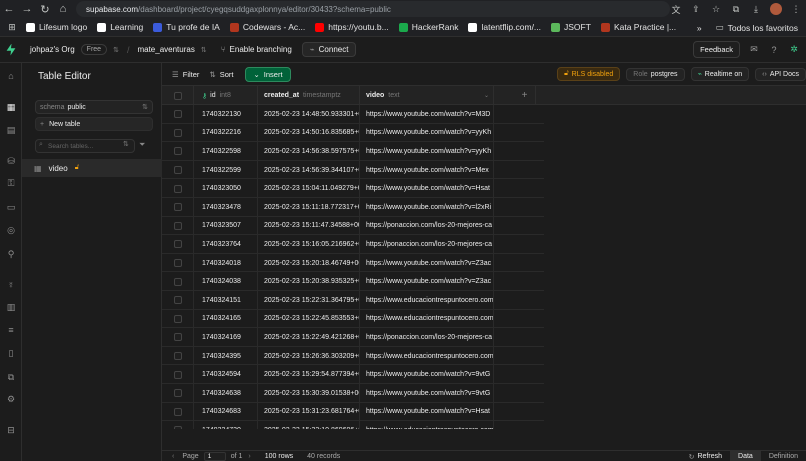 This screenshot has height=461, width=806. Describe the element at coordinates (794, 50) in the screenshot. I see `assistant-icon: ✲` at that location.